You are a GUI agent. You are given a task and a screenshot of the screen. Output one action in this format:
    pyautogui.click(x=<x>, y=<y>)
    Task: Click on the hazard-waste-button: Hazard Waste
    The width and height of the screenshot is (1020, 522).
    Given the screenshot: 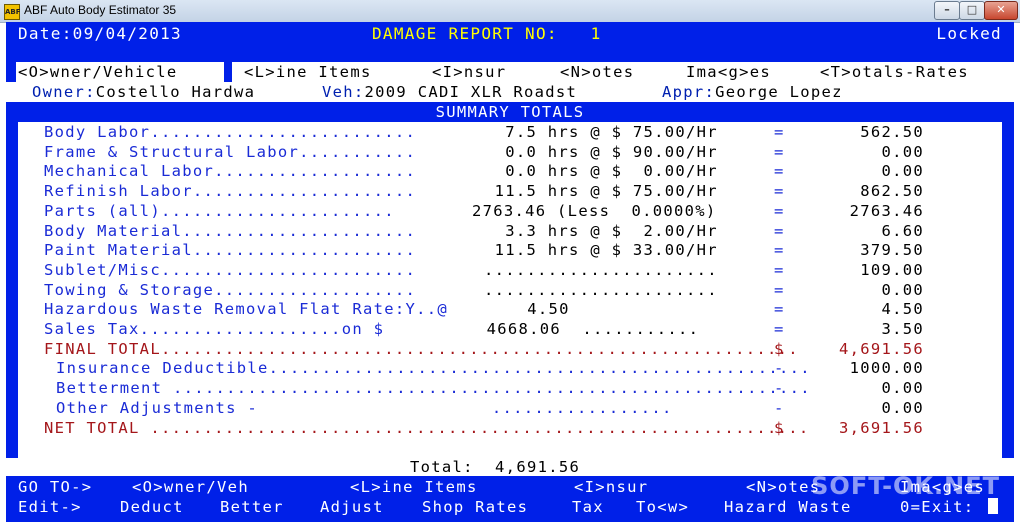 What is the action you would take?
    pyautogui.click(x=788, y=507)
    